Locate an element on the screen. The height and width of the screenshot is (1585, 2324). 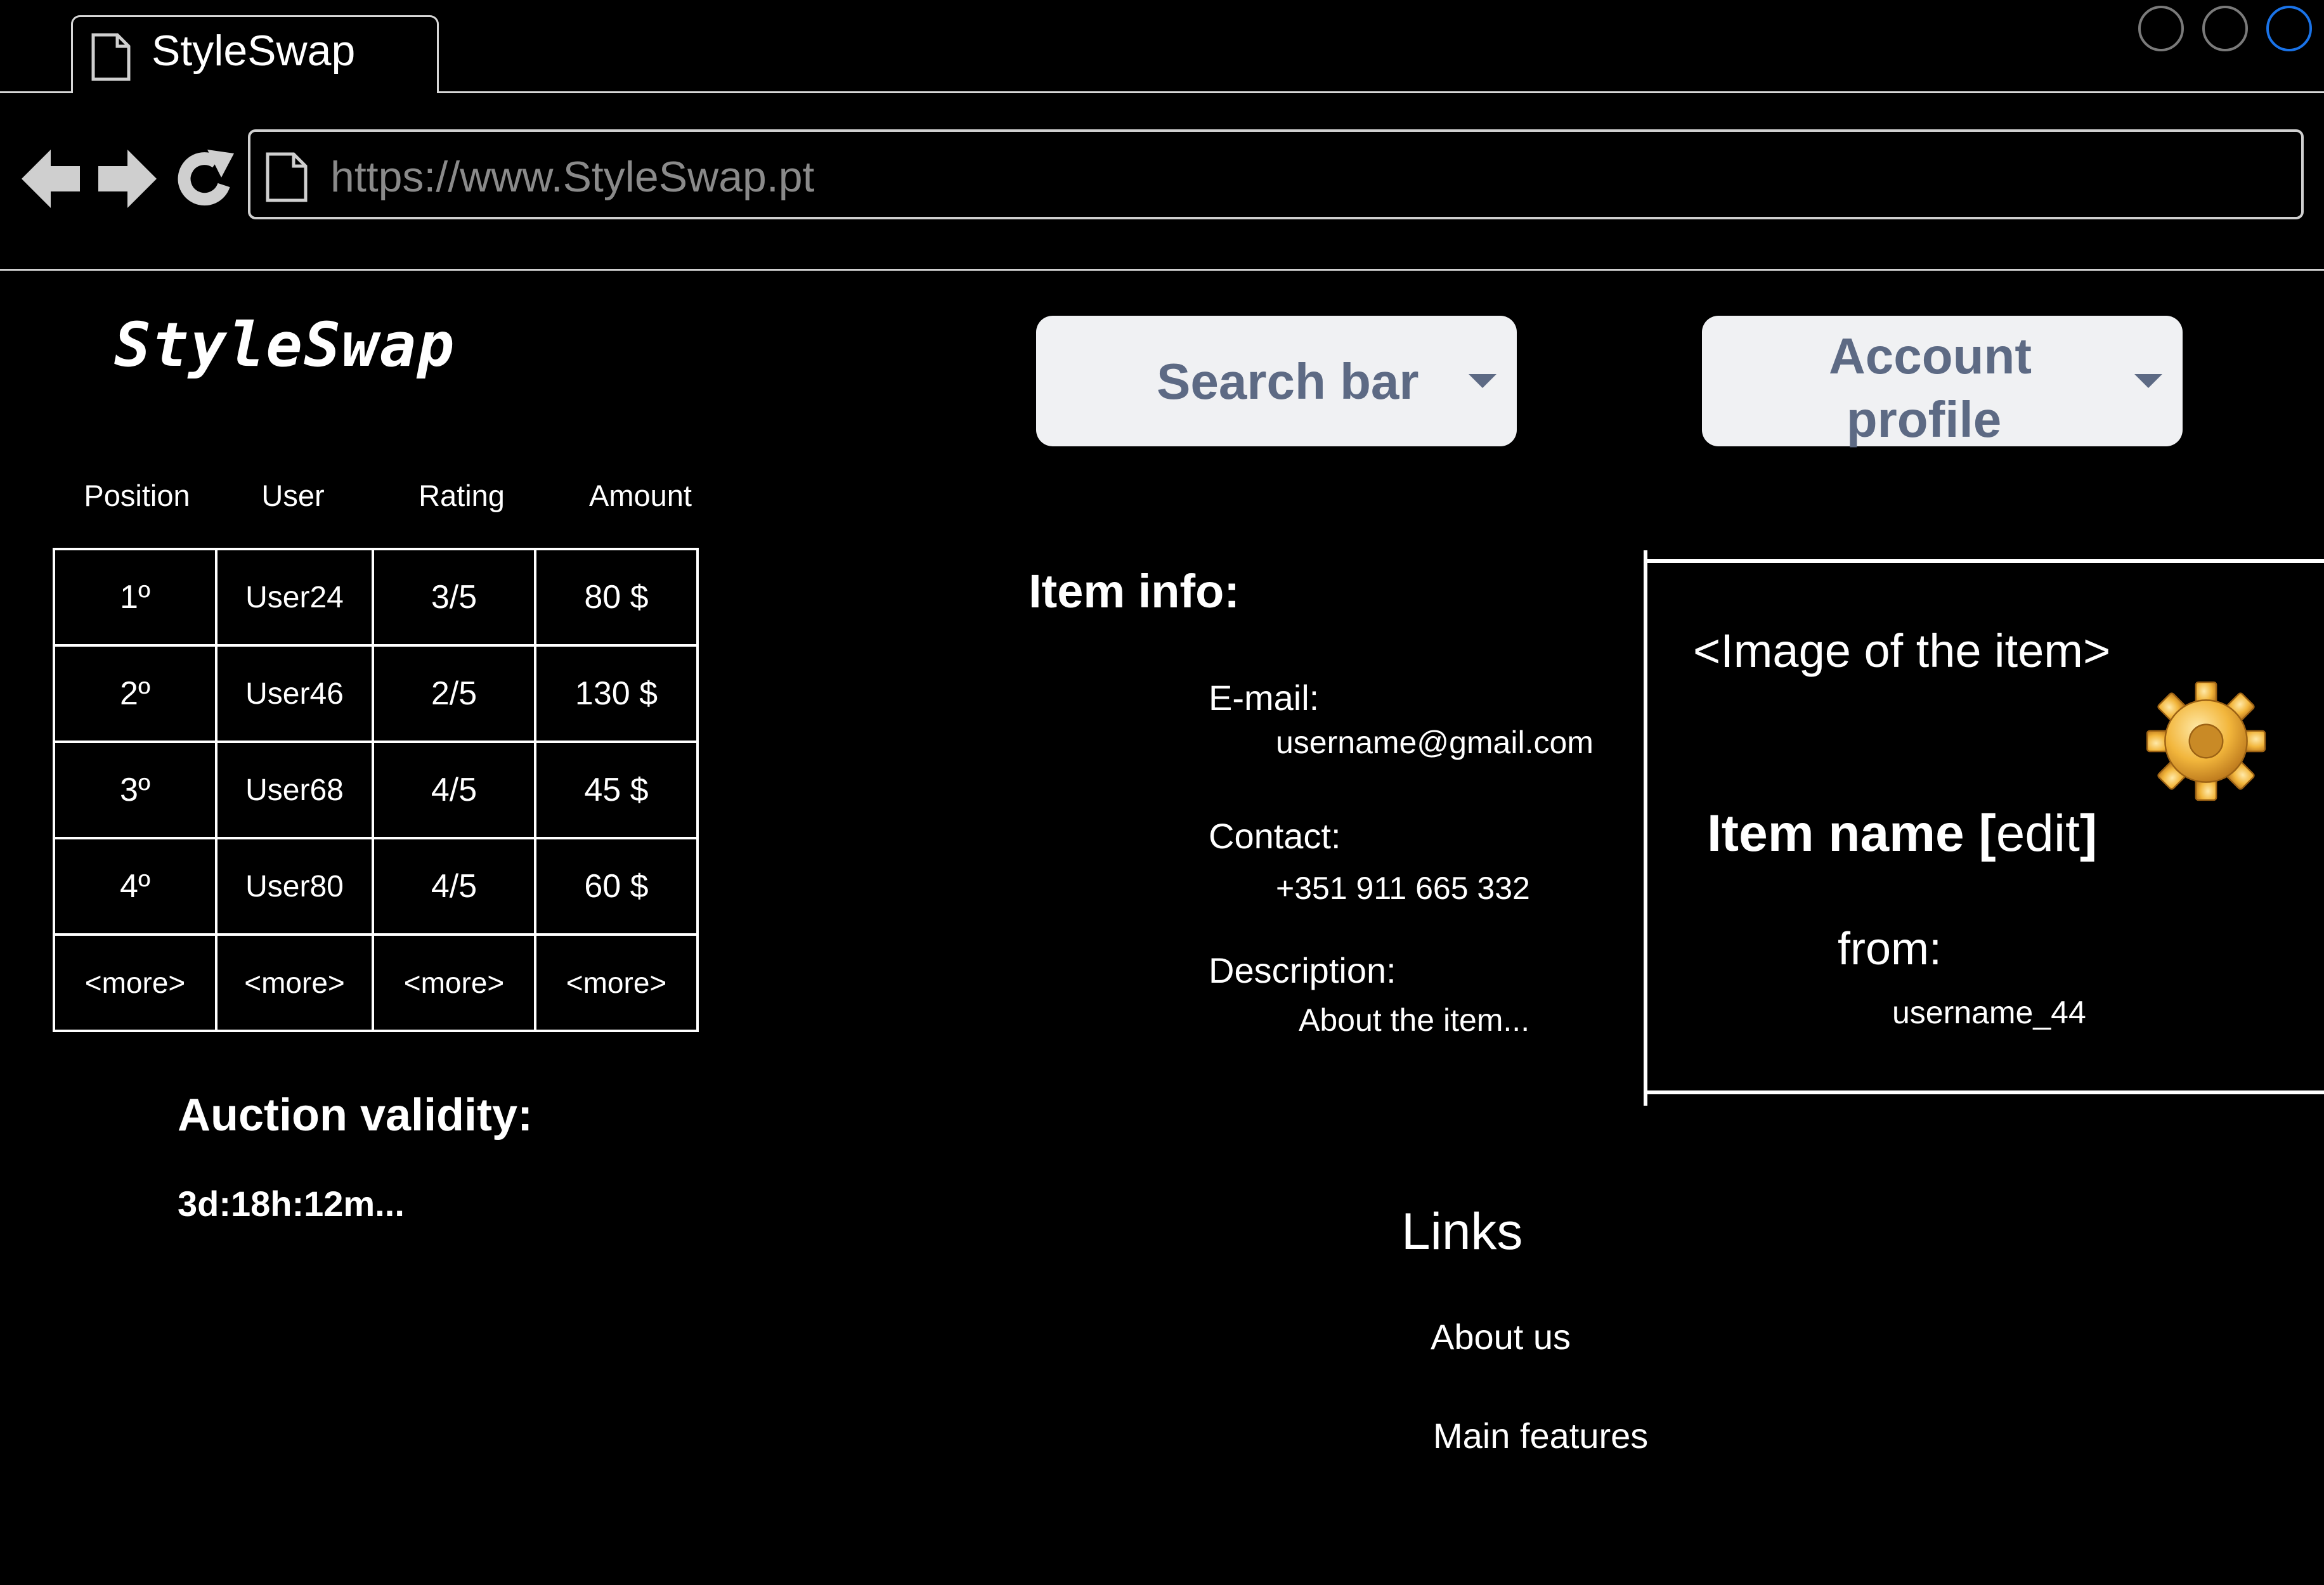
cell-user: User24 is located at coordinates (294, 597).